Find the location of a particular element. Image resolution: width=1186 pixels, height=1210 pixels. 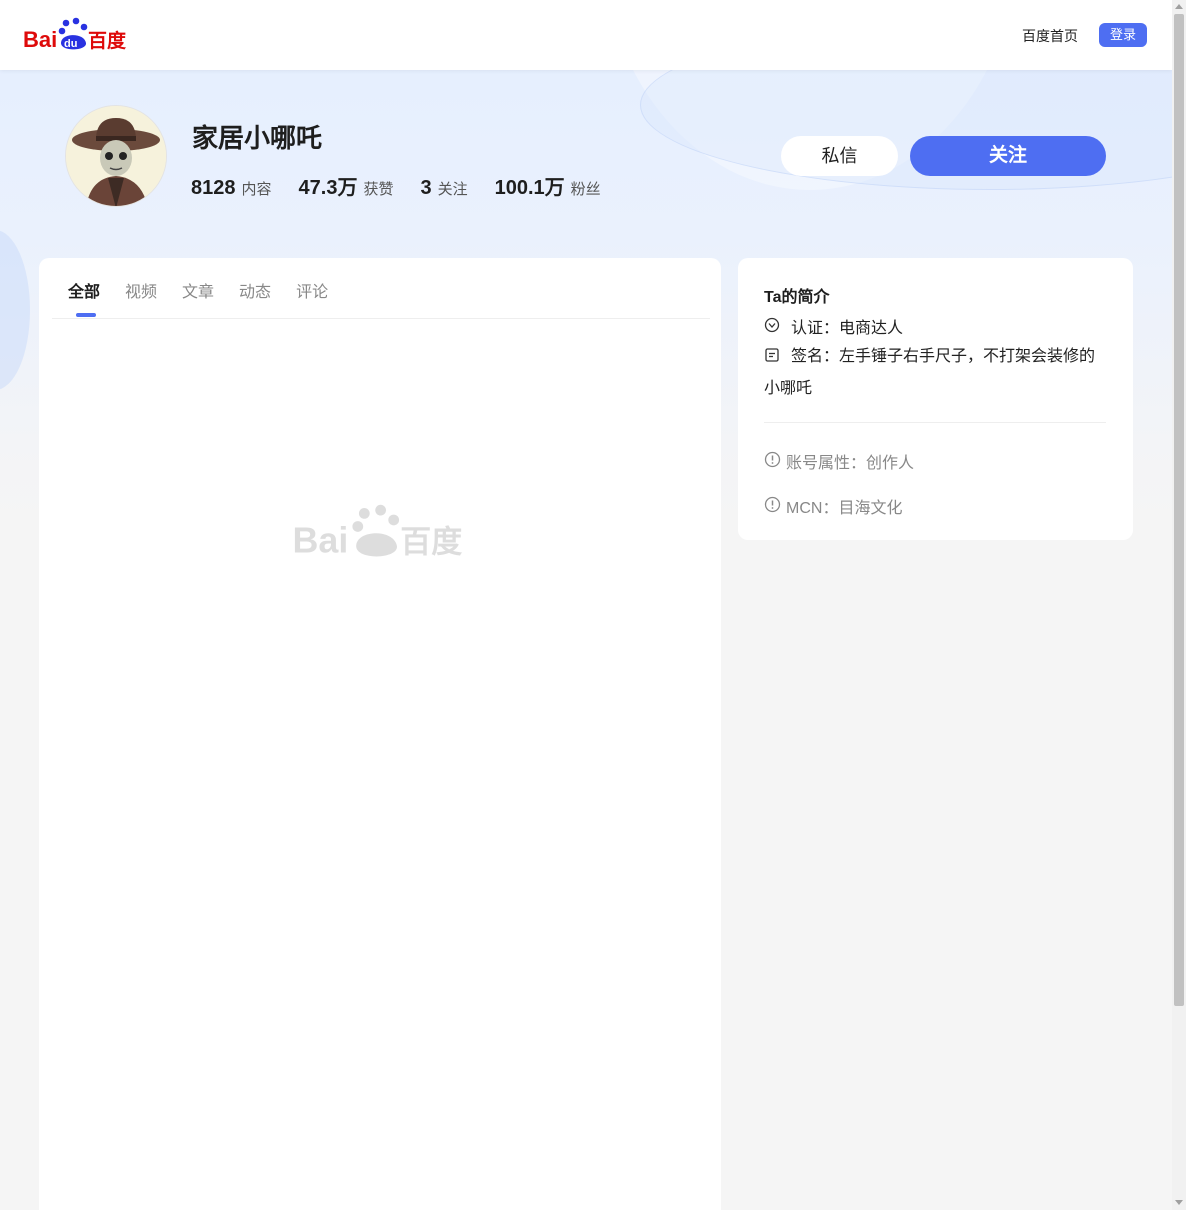

cowboy-avatar-icon is located at coordinates (116, 156).